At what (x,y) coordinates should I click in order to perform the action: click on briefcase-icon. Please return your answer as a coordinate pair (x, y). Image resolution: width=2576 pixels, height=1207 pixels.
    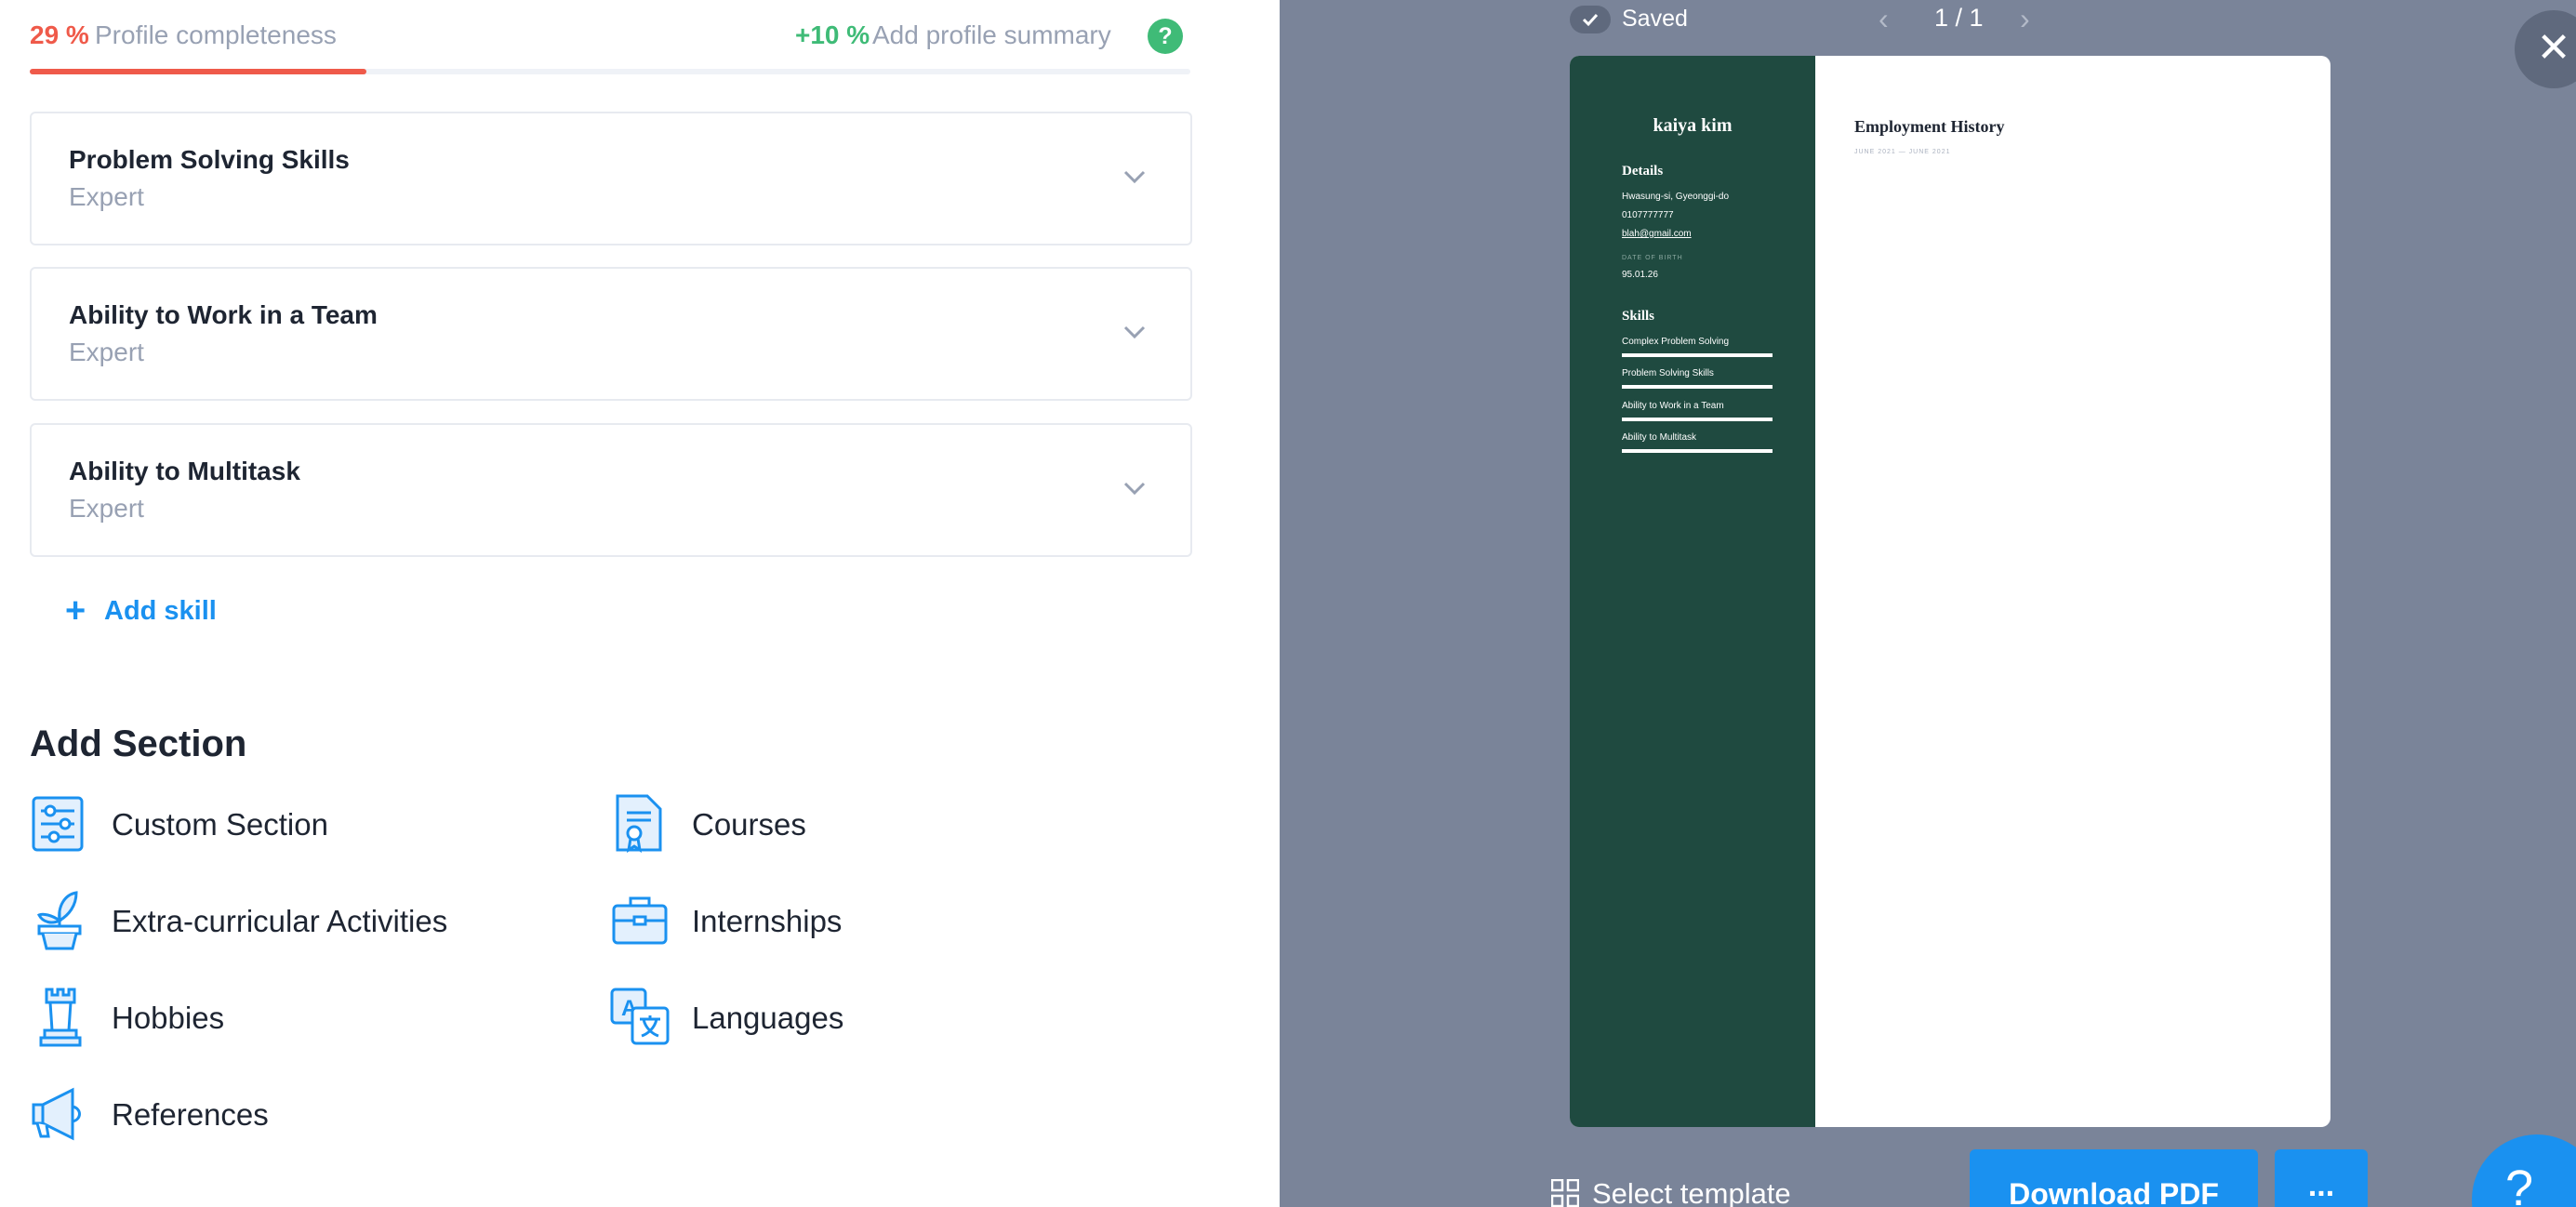
    Looking at the image, I should click on (640, 921).